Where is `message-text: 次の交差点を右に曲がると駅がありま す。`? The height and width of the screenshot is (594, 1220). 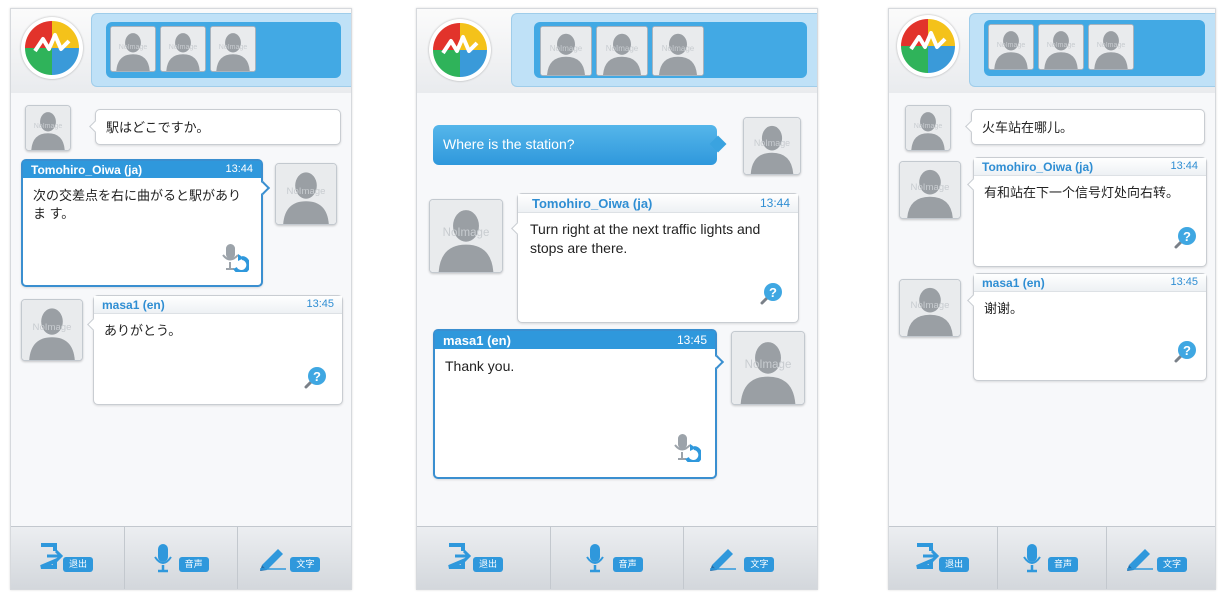
message-text: 次の交差点を右に曲がると駅がありま す。 is located at coordinates (137, 204).